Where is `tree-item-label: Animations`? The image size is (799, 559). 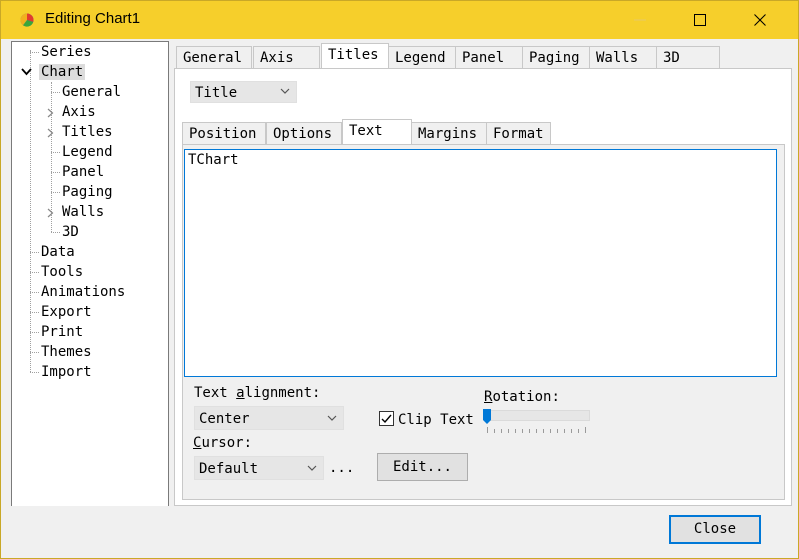
tree-item-label: Animations is located at coordinates (83, 292).